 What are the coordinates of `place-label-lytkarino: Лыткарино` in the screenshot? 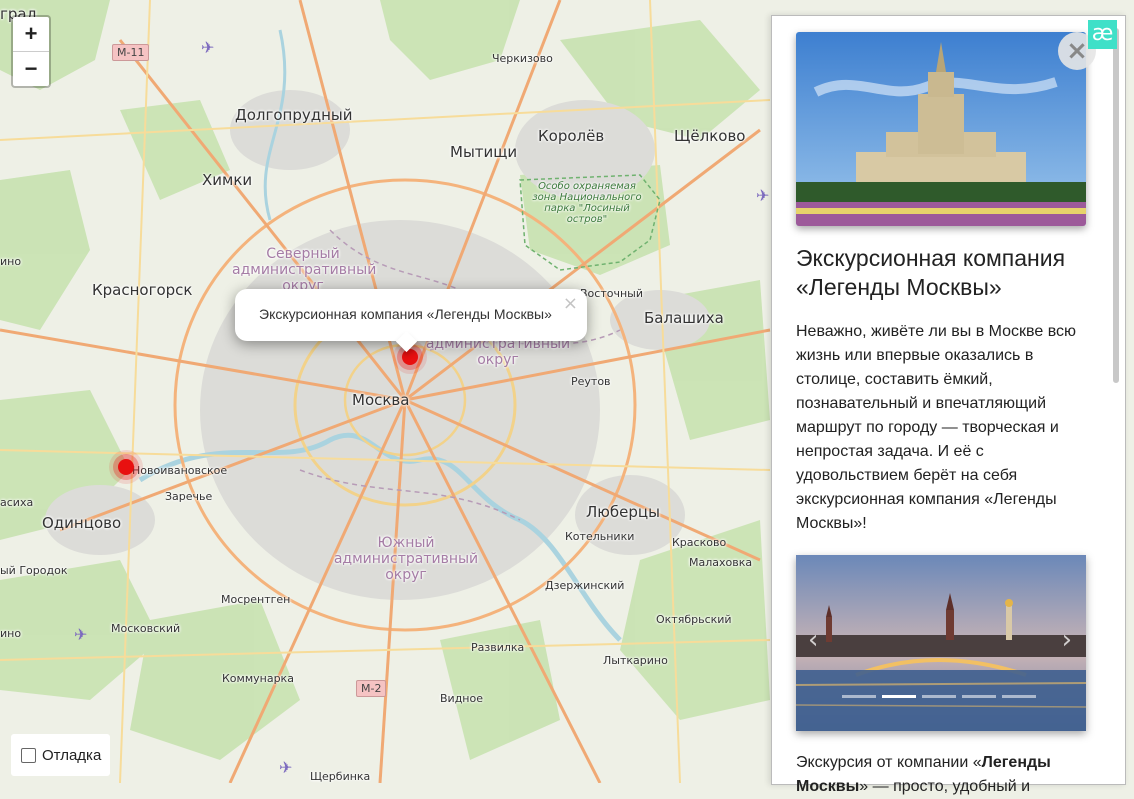 It's located at (635, 660).